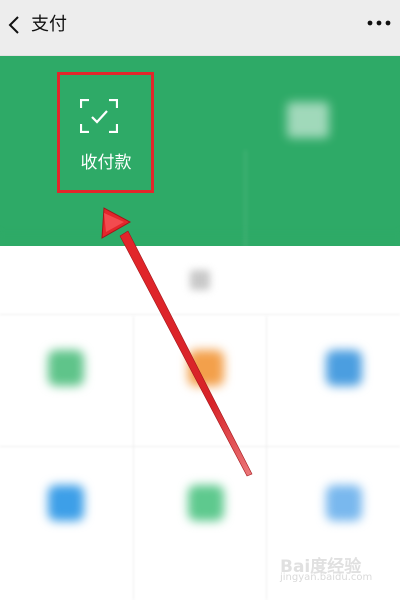 This screenshot has height=600, width=400. I want to click on balance-icon, so click(200, 280).